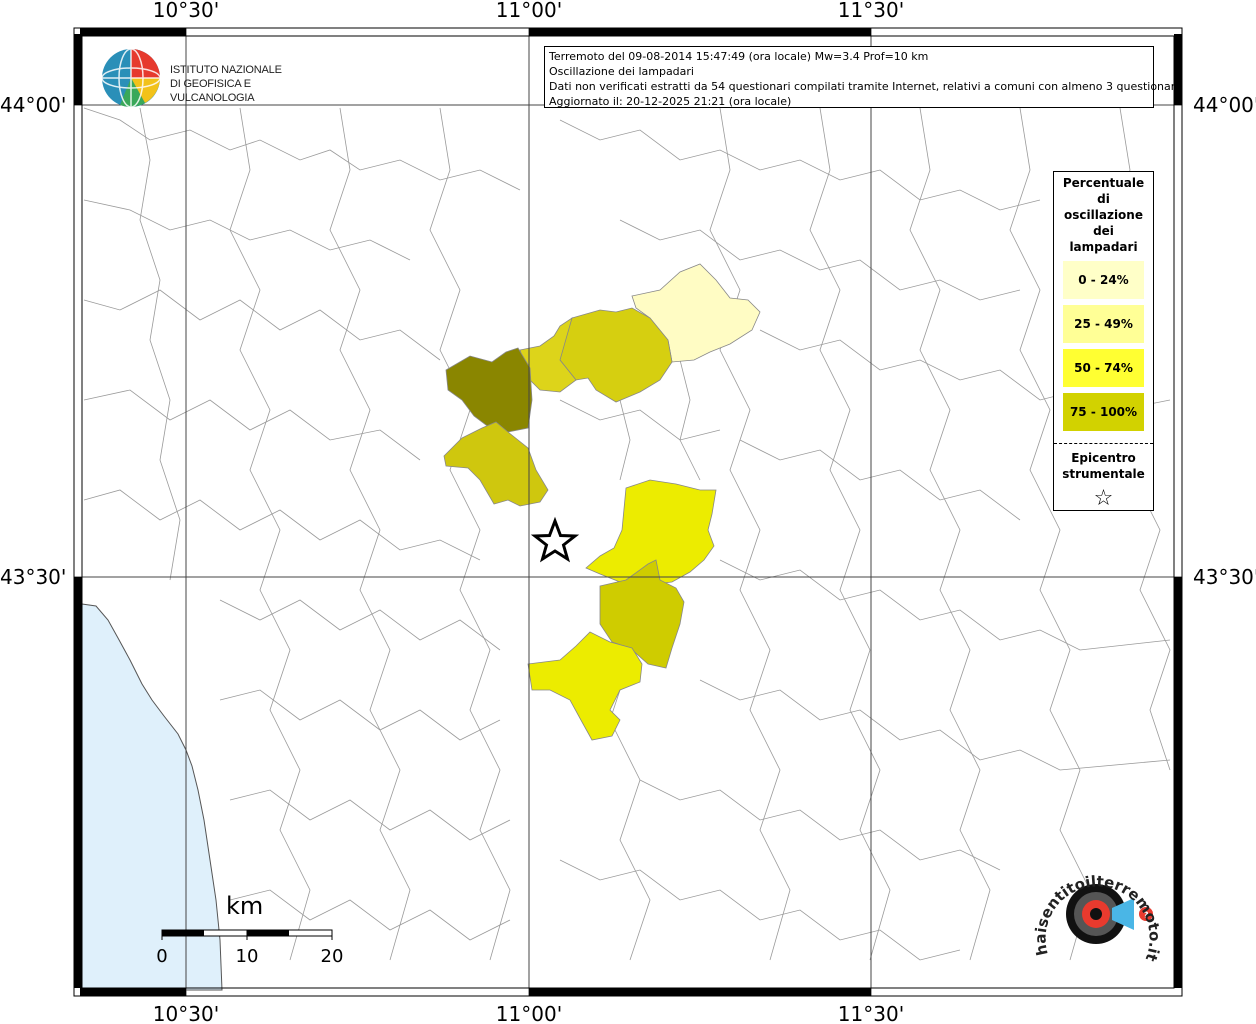 Image resolution: width=1256 pixels, height=1024 pixels. What do you see at coordinates (131, 78) in the screenshot?
I see `ingv-globe-icon` at bounding box center [131, 78].